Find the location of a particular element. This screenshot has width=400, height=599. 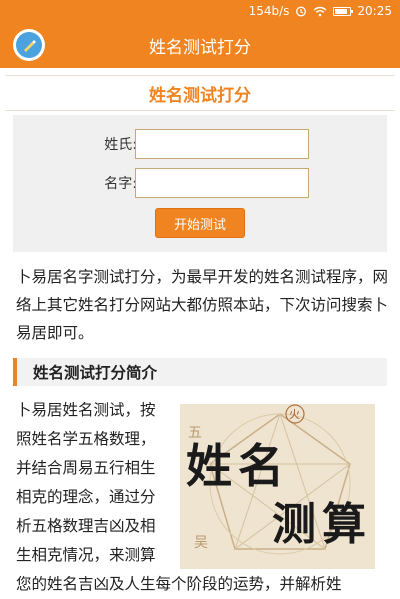

body-line: 生相克情况，来测算 is located at coordinates (86, 555).